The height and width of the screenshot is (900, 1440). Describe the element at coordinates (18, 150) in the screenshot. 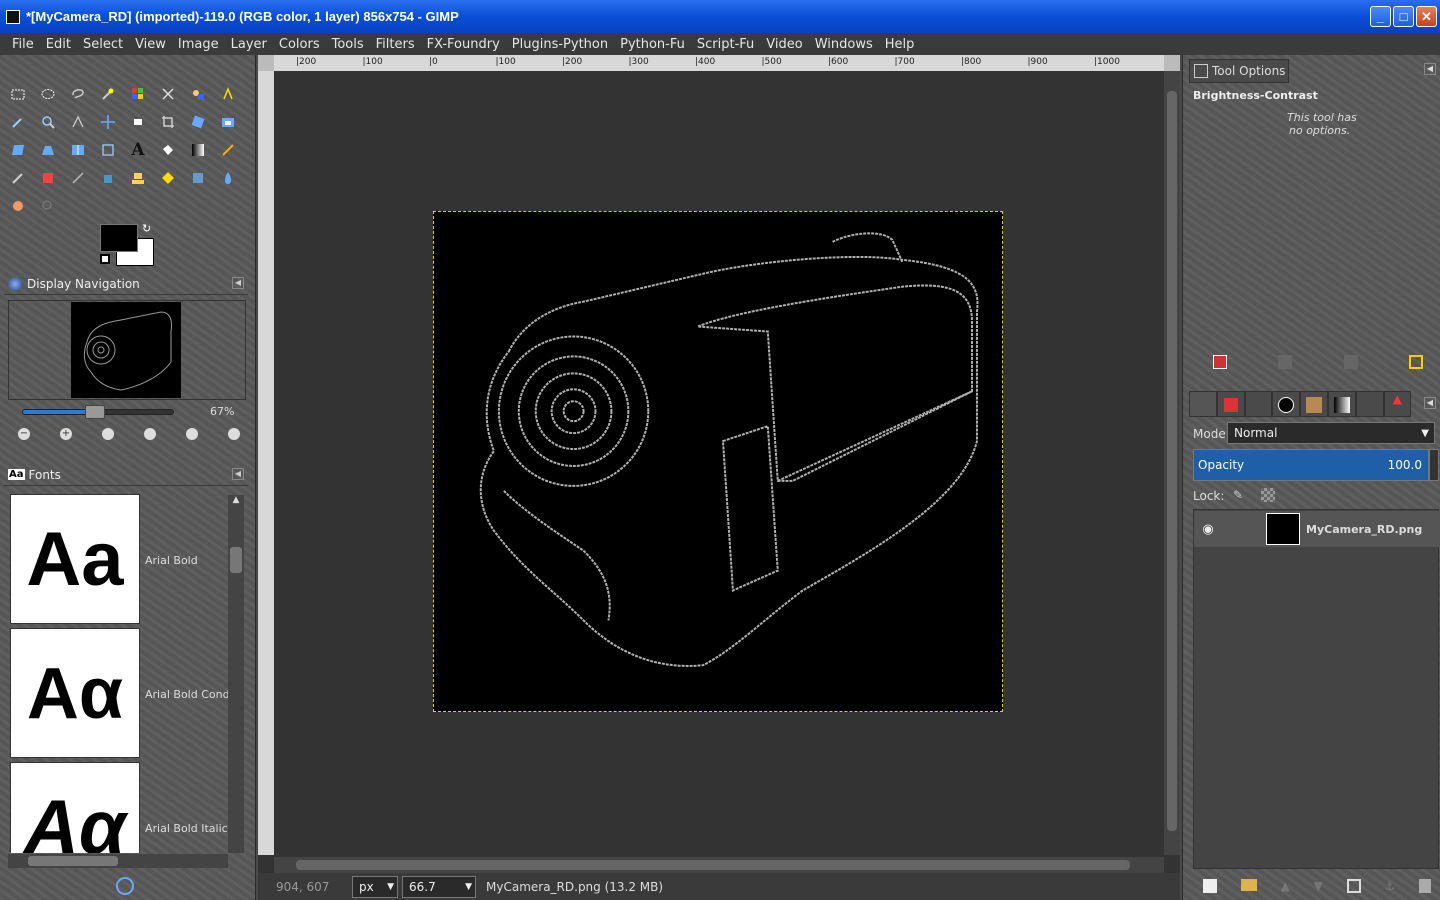

I see `shear-icon` at that location.